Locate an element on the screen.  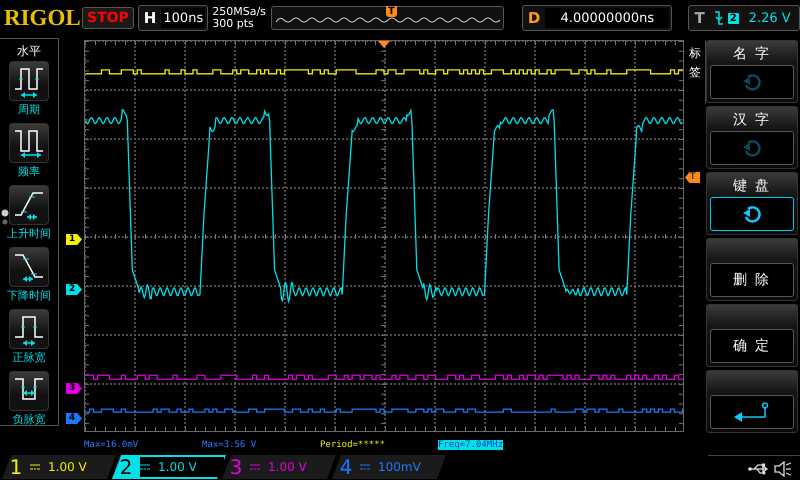
delay-label: D is located at coordinates (534, 18).